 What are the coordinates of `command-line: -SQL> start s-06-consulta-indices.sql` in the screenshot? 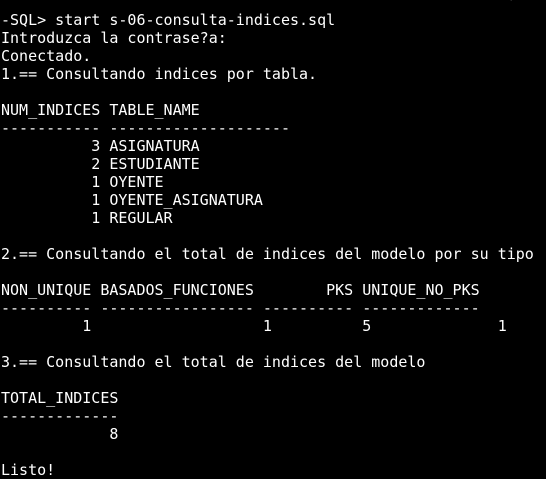 It's located at (168, 20).